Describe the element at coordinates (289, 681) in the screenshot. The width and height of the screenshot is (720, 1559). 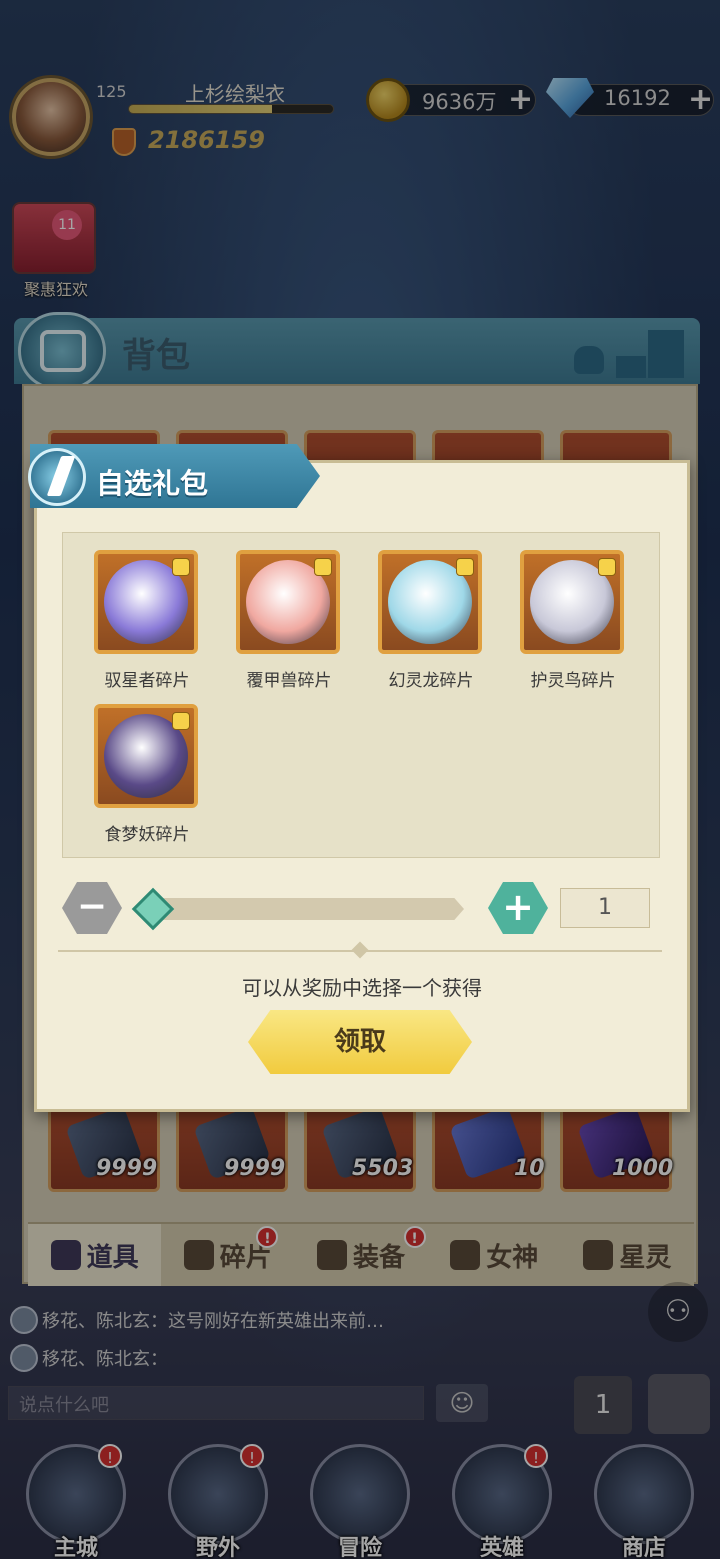
I see `reward-label: 覆甲兽碎片` at that location.